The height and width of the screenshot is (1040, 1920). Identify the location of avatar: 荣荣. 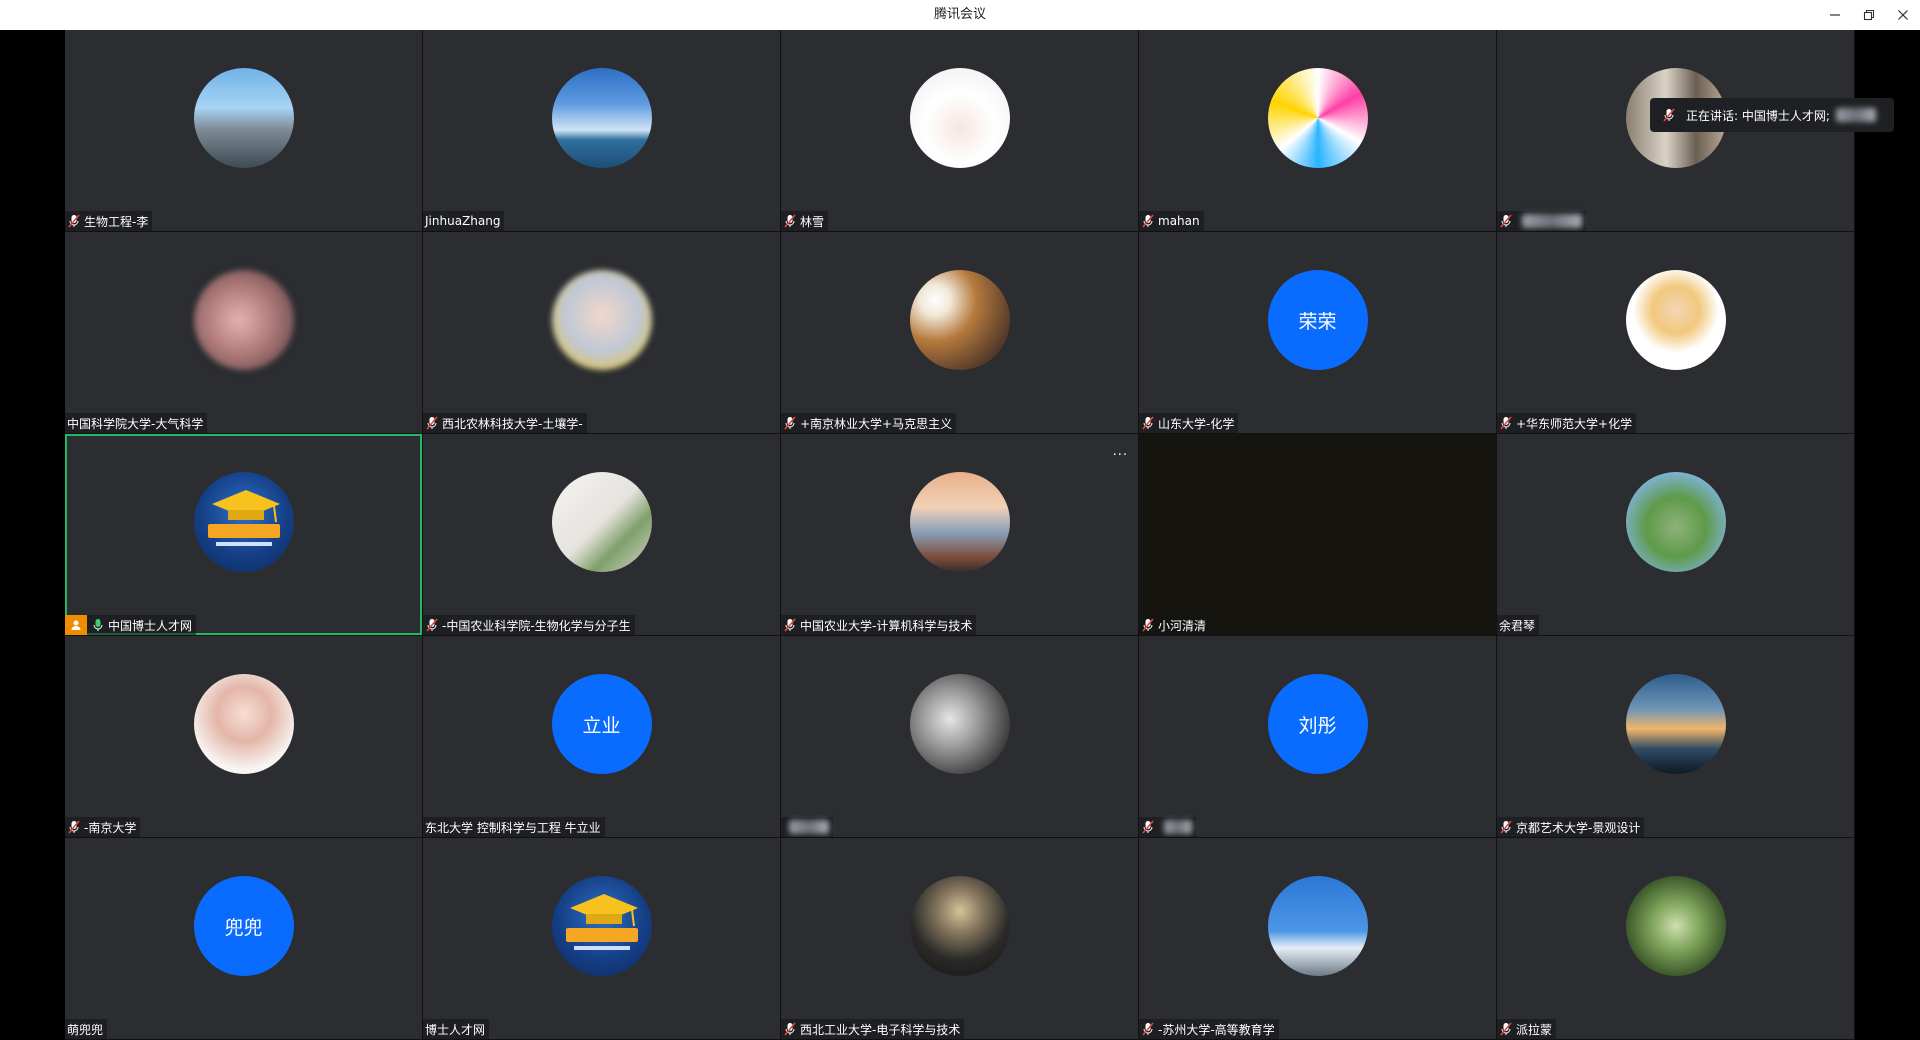
(1317, 320).